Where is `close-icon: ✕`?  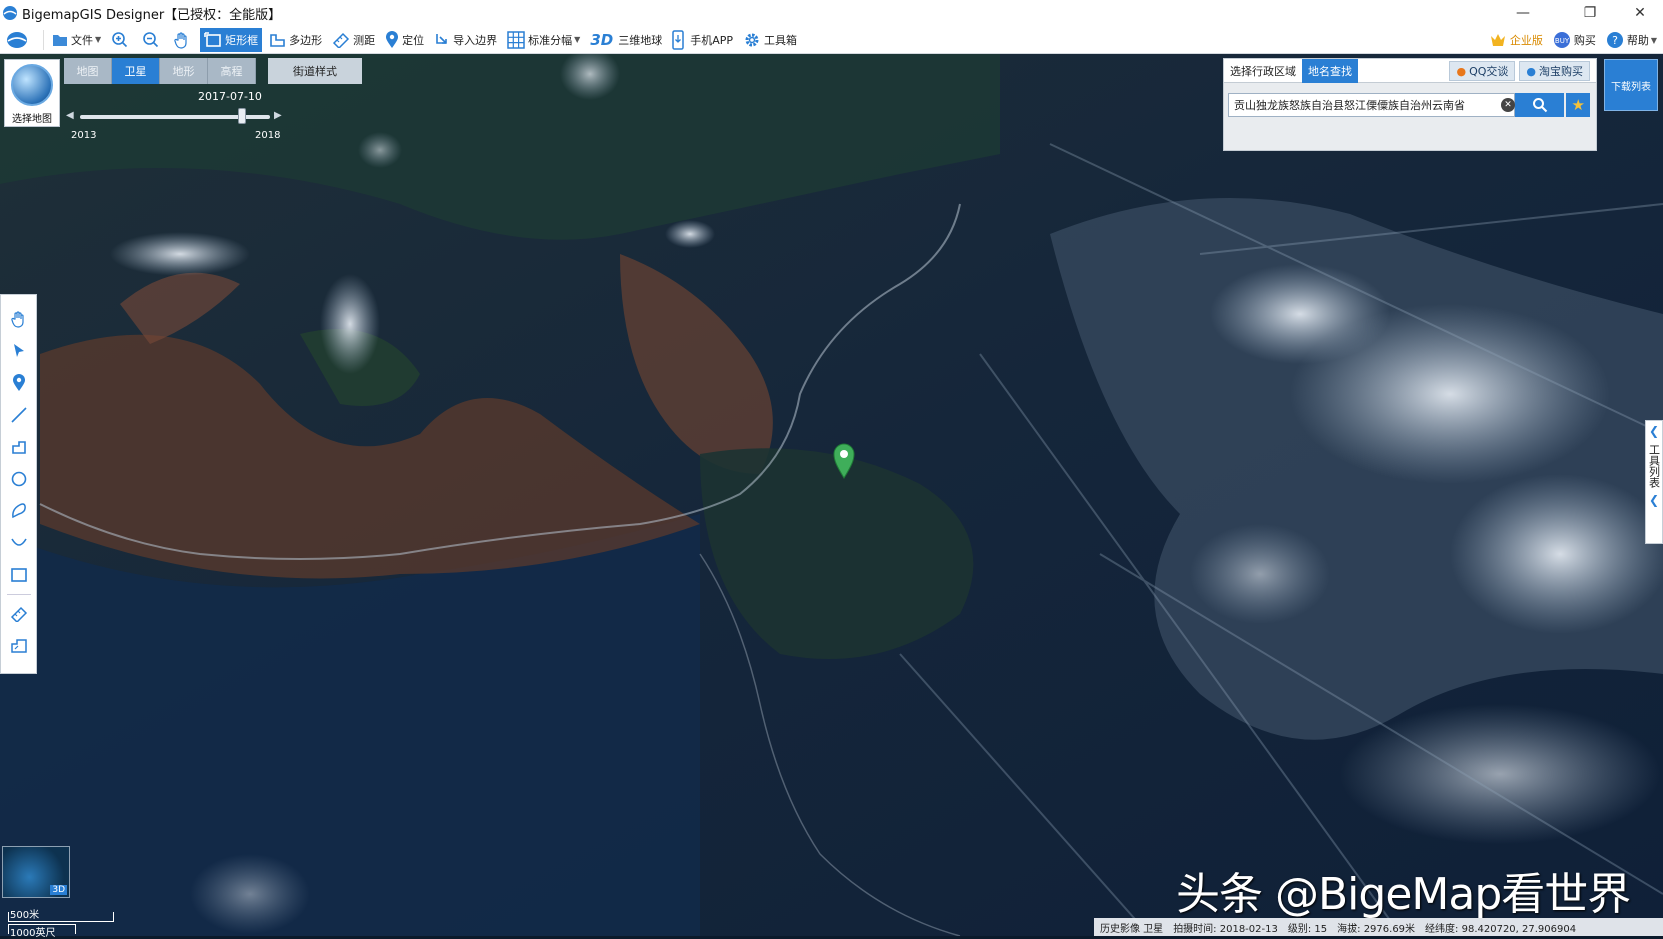 close-icon: ✕ is located at coordinates (1640, 13).